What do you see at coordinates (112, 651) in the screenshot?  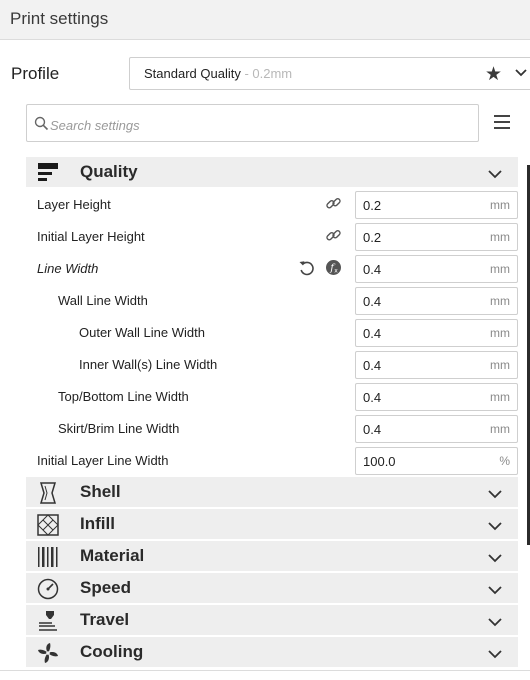 I see `category-label: Cooling` at bounding box center [112, 651].